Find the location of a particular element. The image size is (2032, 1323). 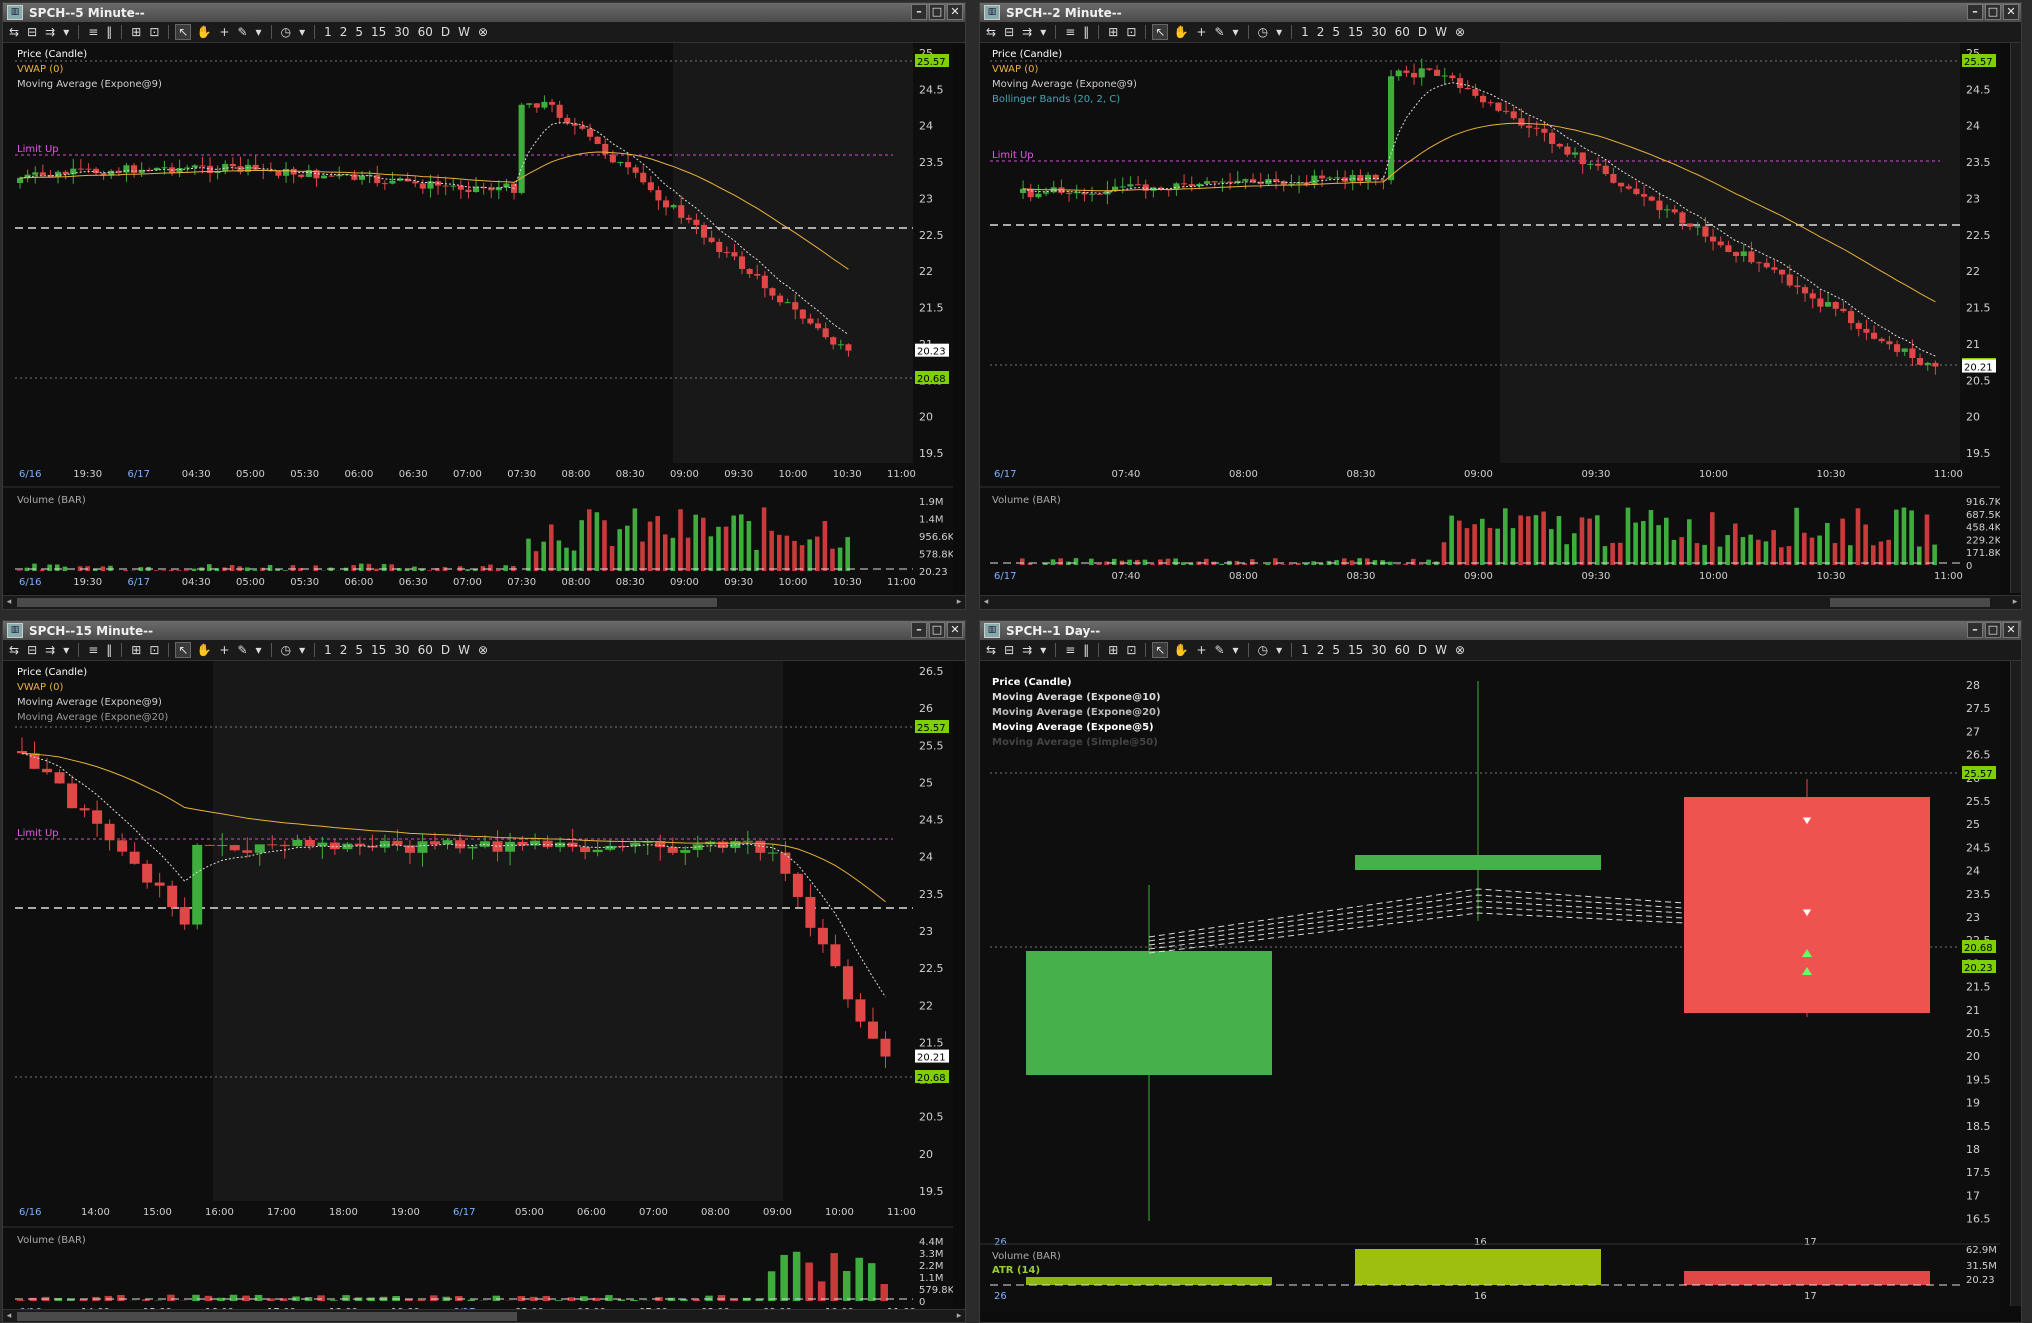

window-title-bar: ▥ SPCH--2 Minute-- – □ ✕ is located at coordinates (1500, 12).